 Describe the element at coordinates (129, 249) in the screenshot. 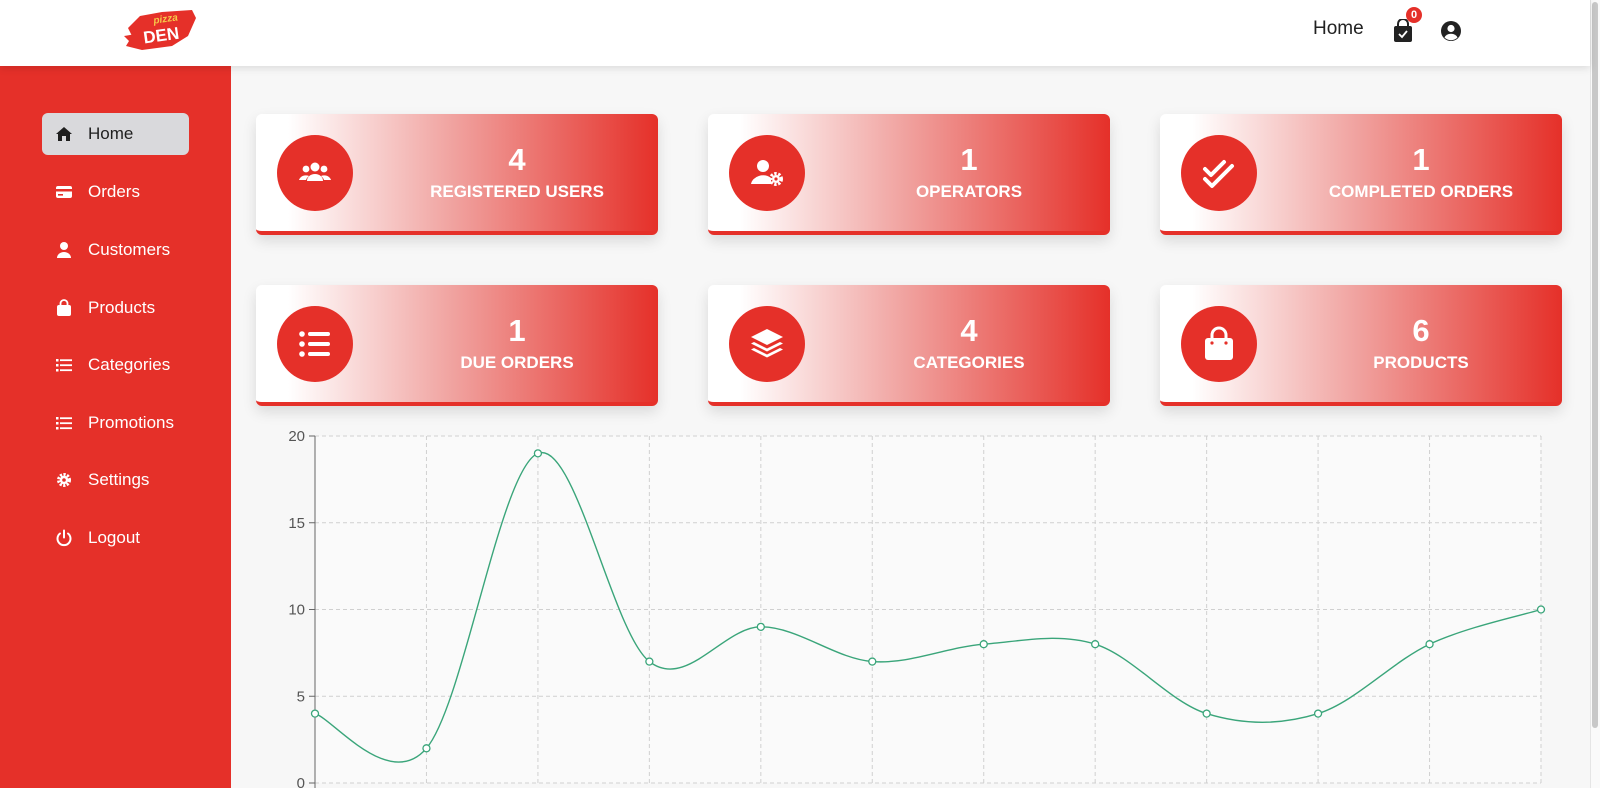

I see `sidebar-item-label: Customers` at that location.